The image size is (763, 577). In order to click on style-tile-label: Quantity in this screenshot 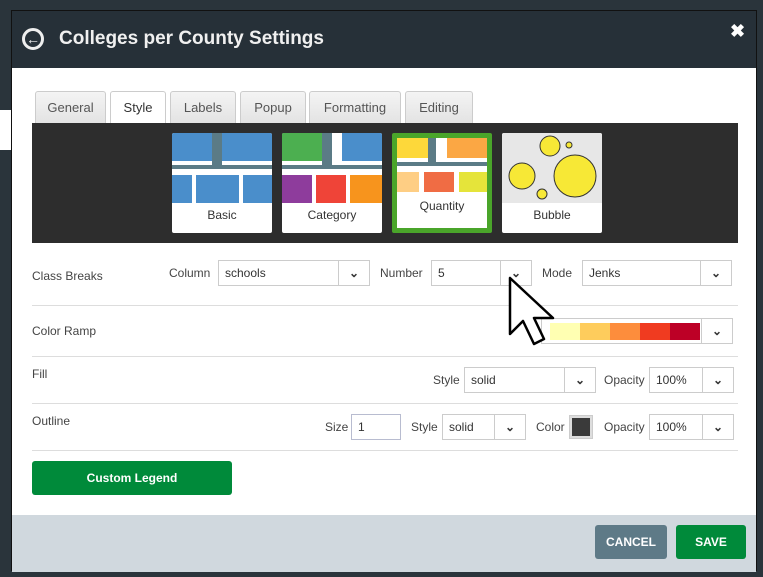, I will do `click(442, 206)`.